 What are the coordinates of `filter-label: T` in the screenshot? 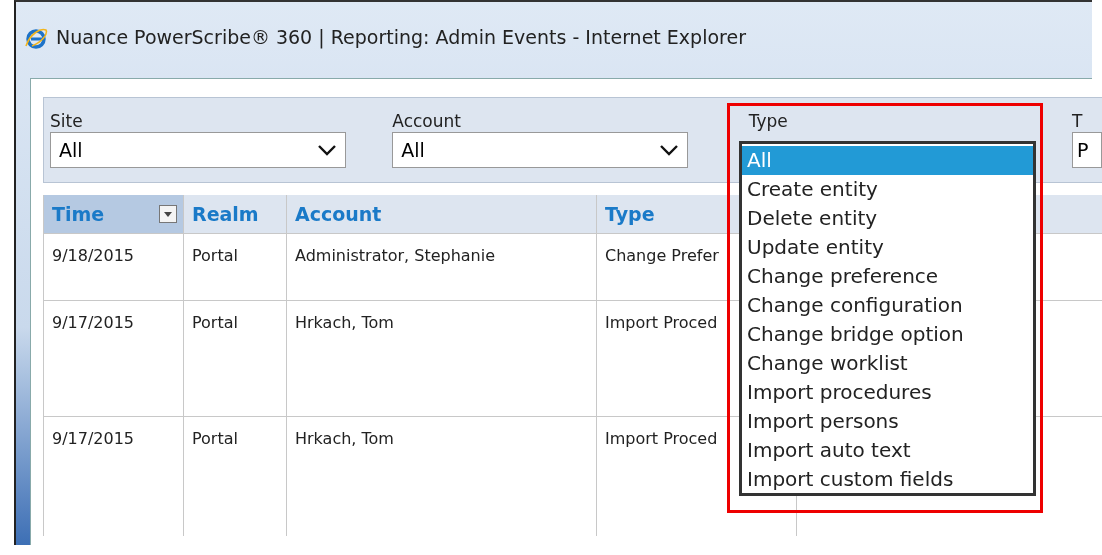 It's located at (1078, 121).